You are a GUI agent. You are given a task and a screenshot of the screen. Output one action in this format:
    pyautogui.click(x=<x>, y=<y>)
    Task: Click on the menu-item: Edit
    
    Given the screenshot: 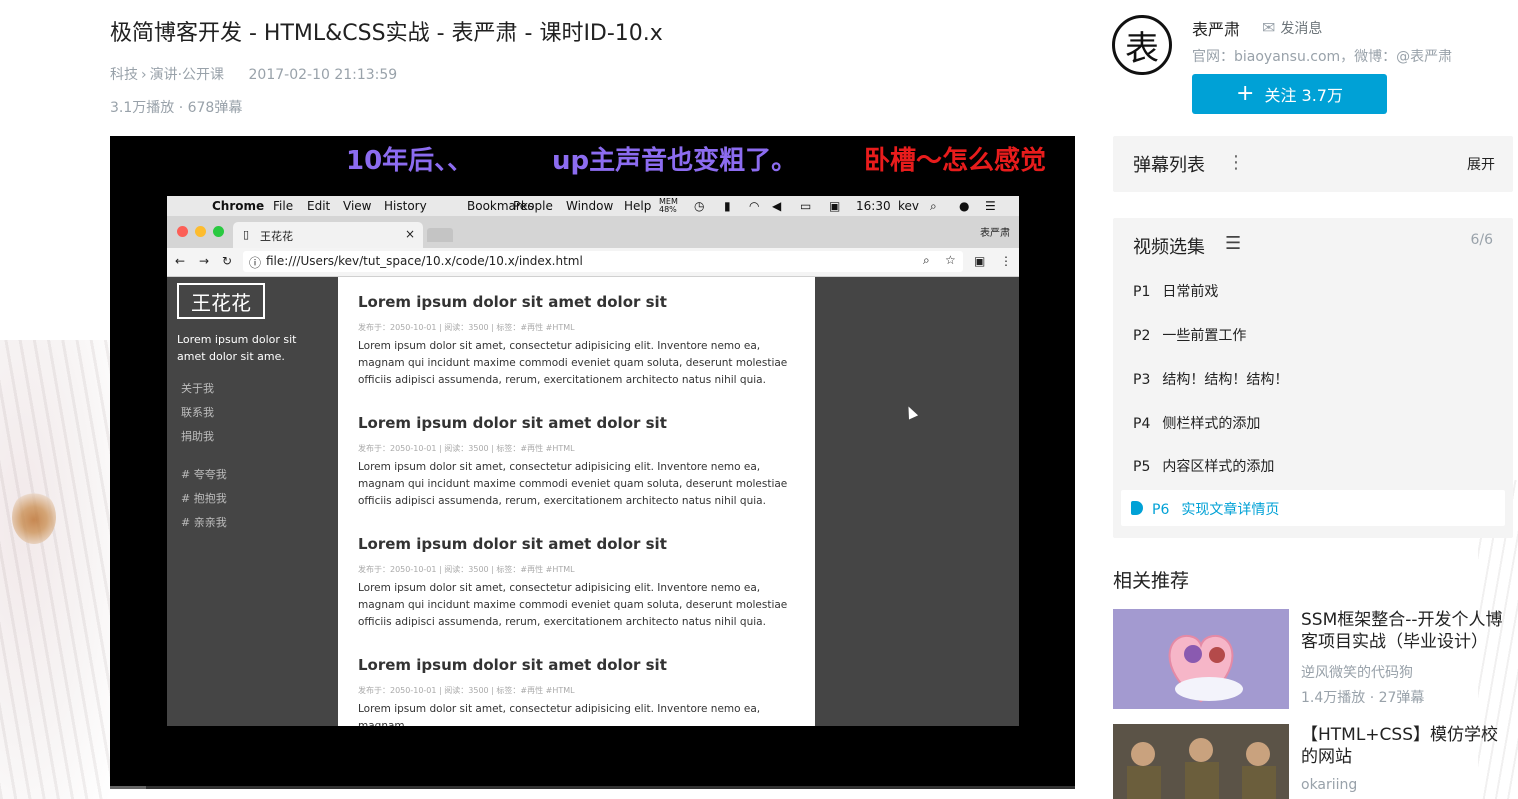 What is the action you would take?
    pyautogui.click(x=319, y=206)
    